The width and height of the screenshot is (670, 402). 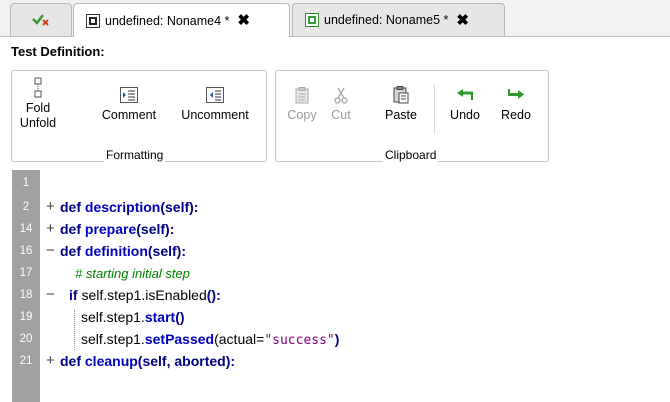 I want to click on unfold-label: Unfold, so click(x=38, y=123).